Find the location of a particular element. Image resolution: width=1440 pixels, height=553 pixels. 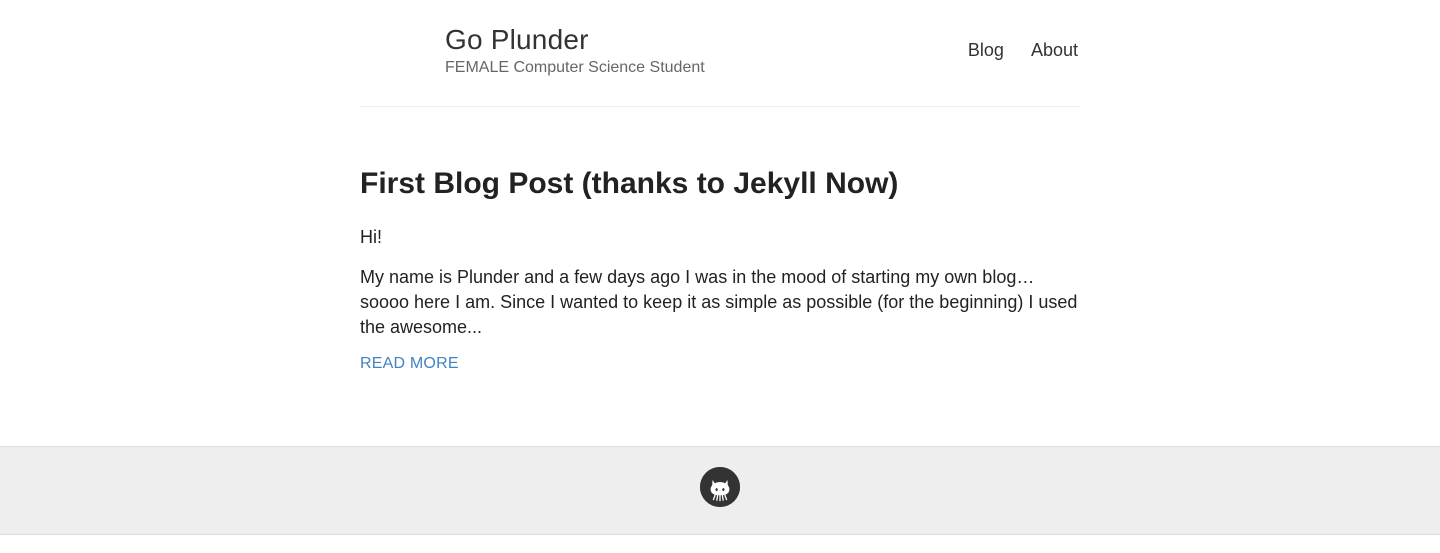

post-title-link: First Blog Post (thanks to Jekyll Now) is located at coordinates (629, 183).